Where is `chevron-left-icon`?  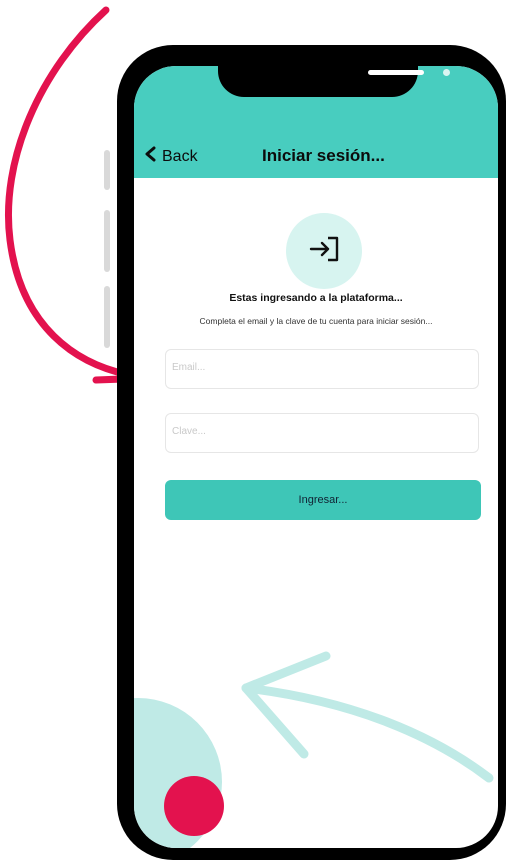 chevron-left-icon is located at coordinates (150, 156).